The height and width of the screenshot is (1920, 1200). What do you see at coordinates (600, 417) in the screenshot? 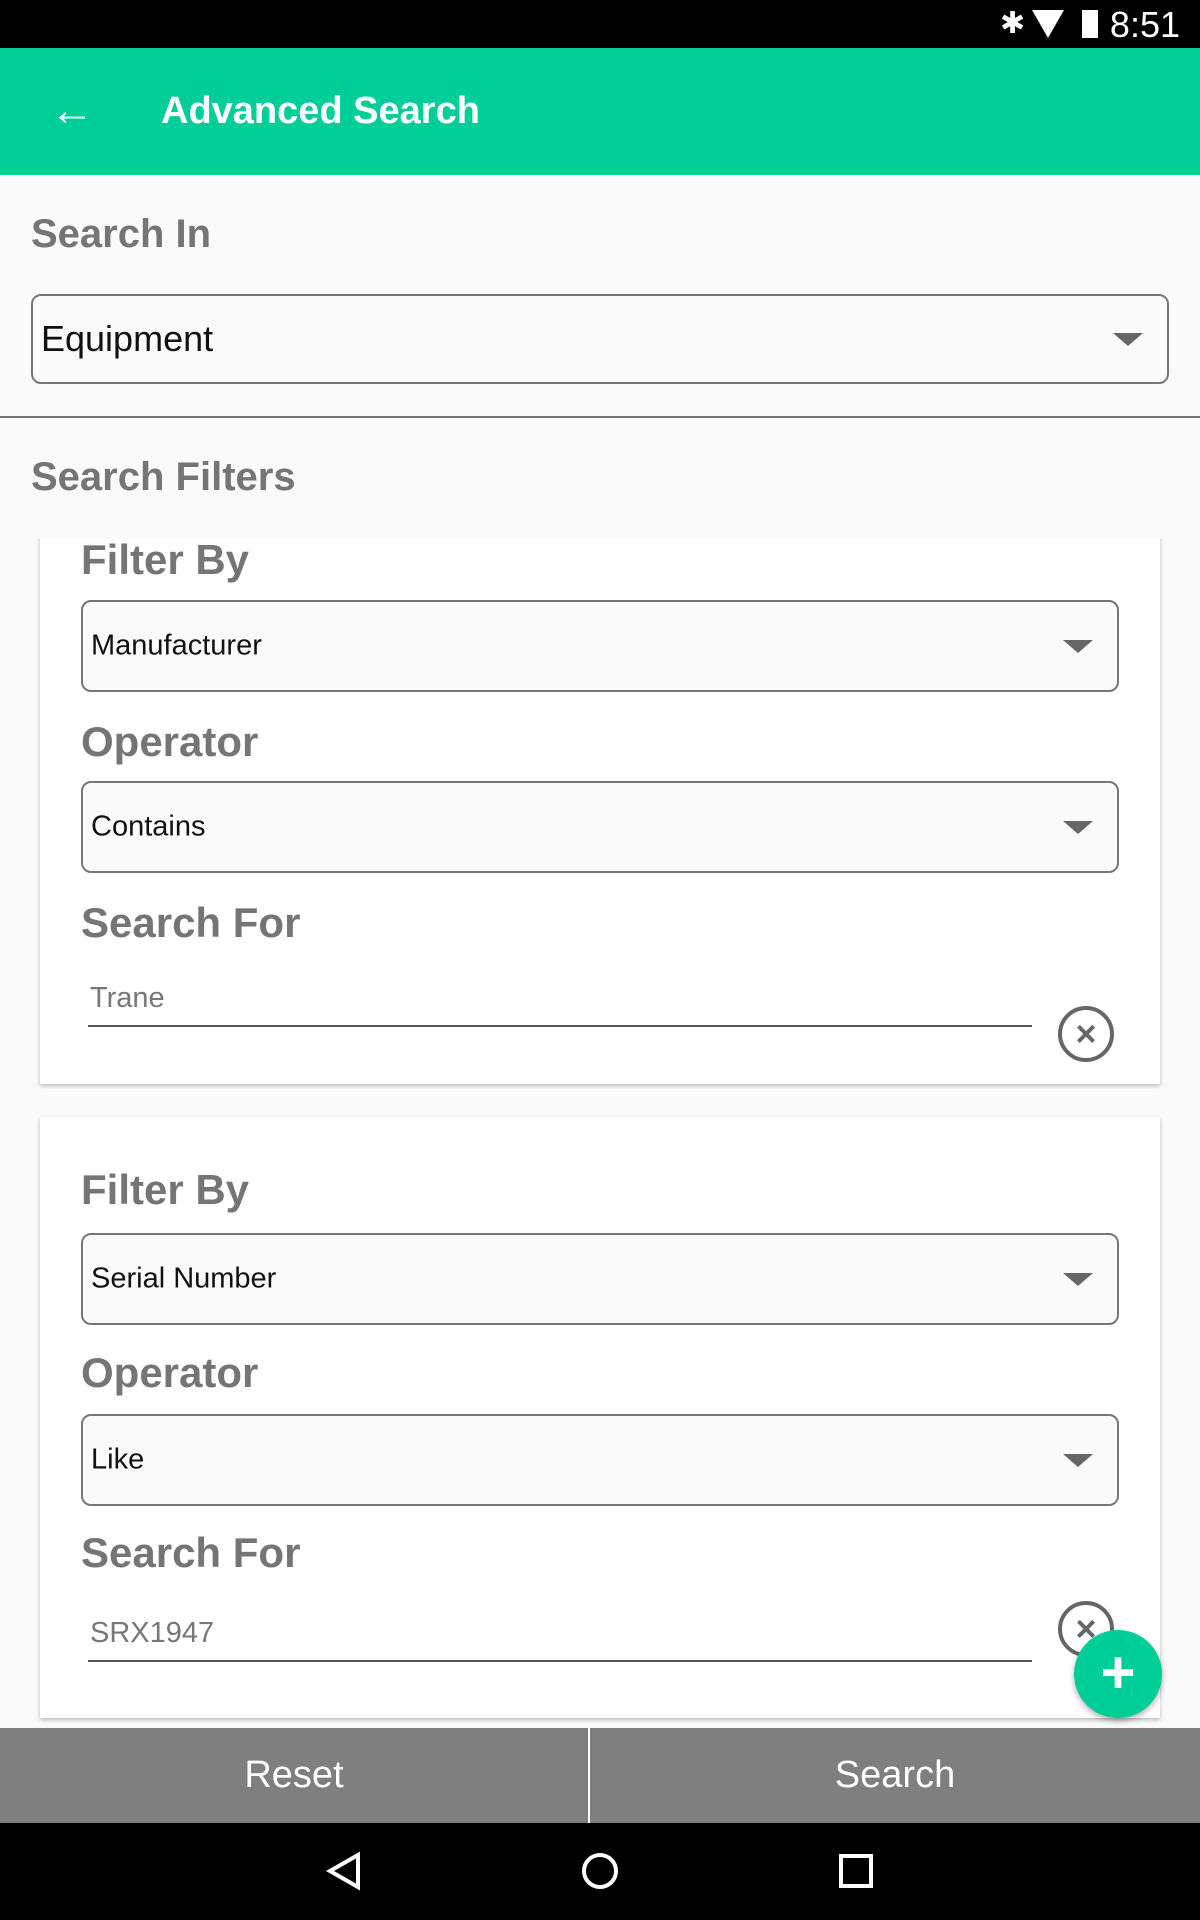
I see `divider` at bounding box center [600, 417].